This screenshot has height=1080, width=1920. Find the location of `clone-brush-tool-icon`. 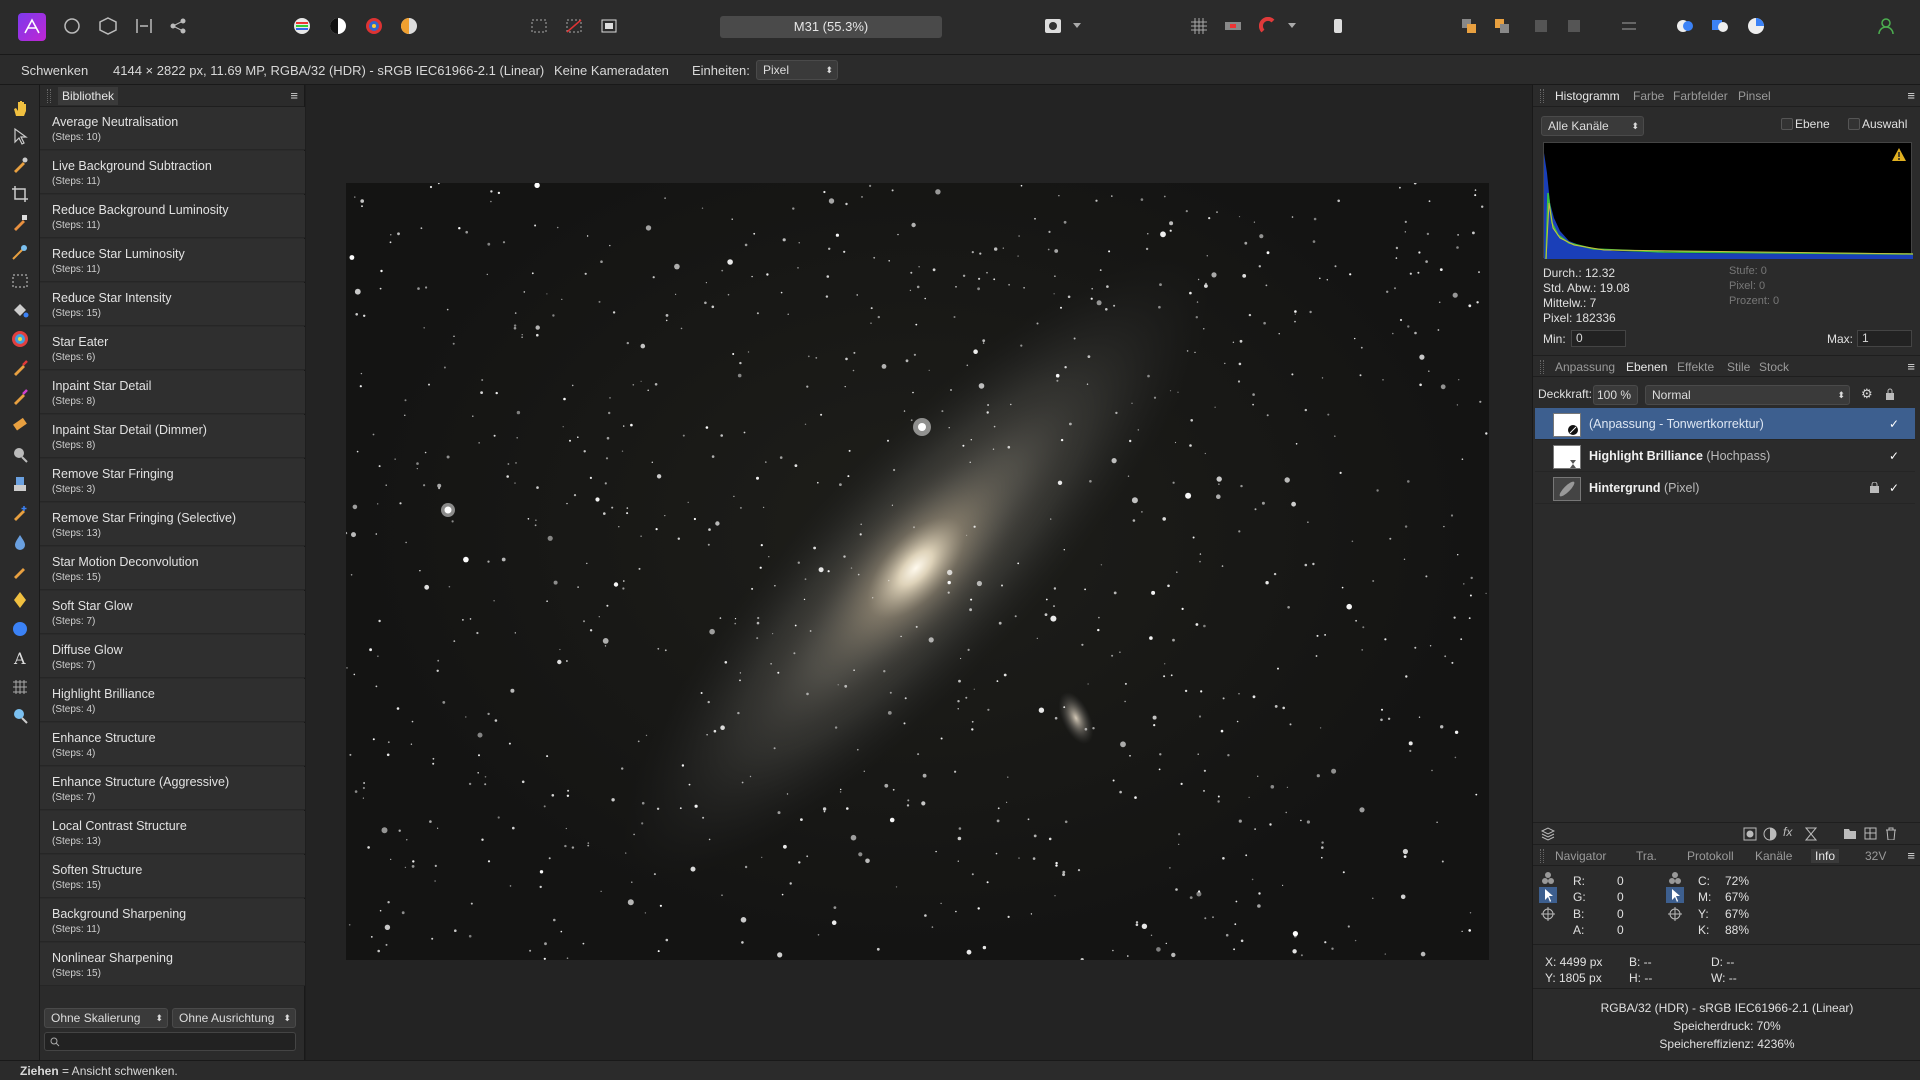

clone-brush-tool-icon is located at coordinates (20, 484).